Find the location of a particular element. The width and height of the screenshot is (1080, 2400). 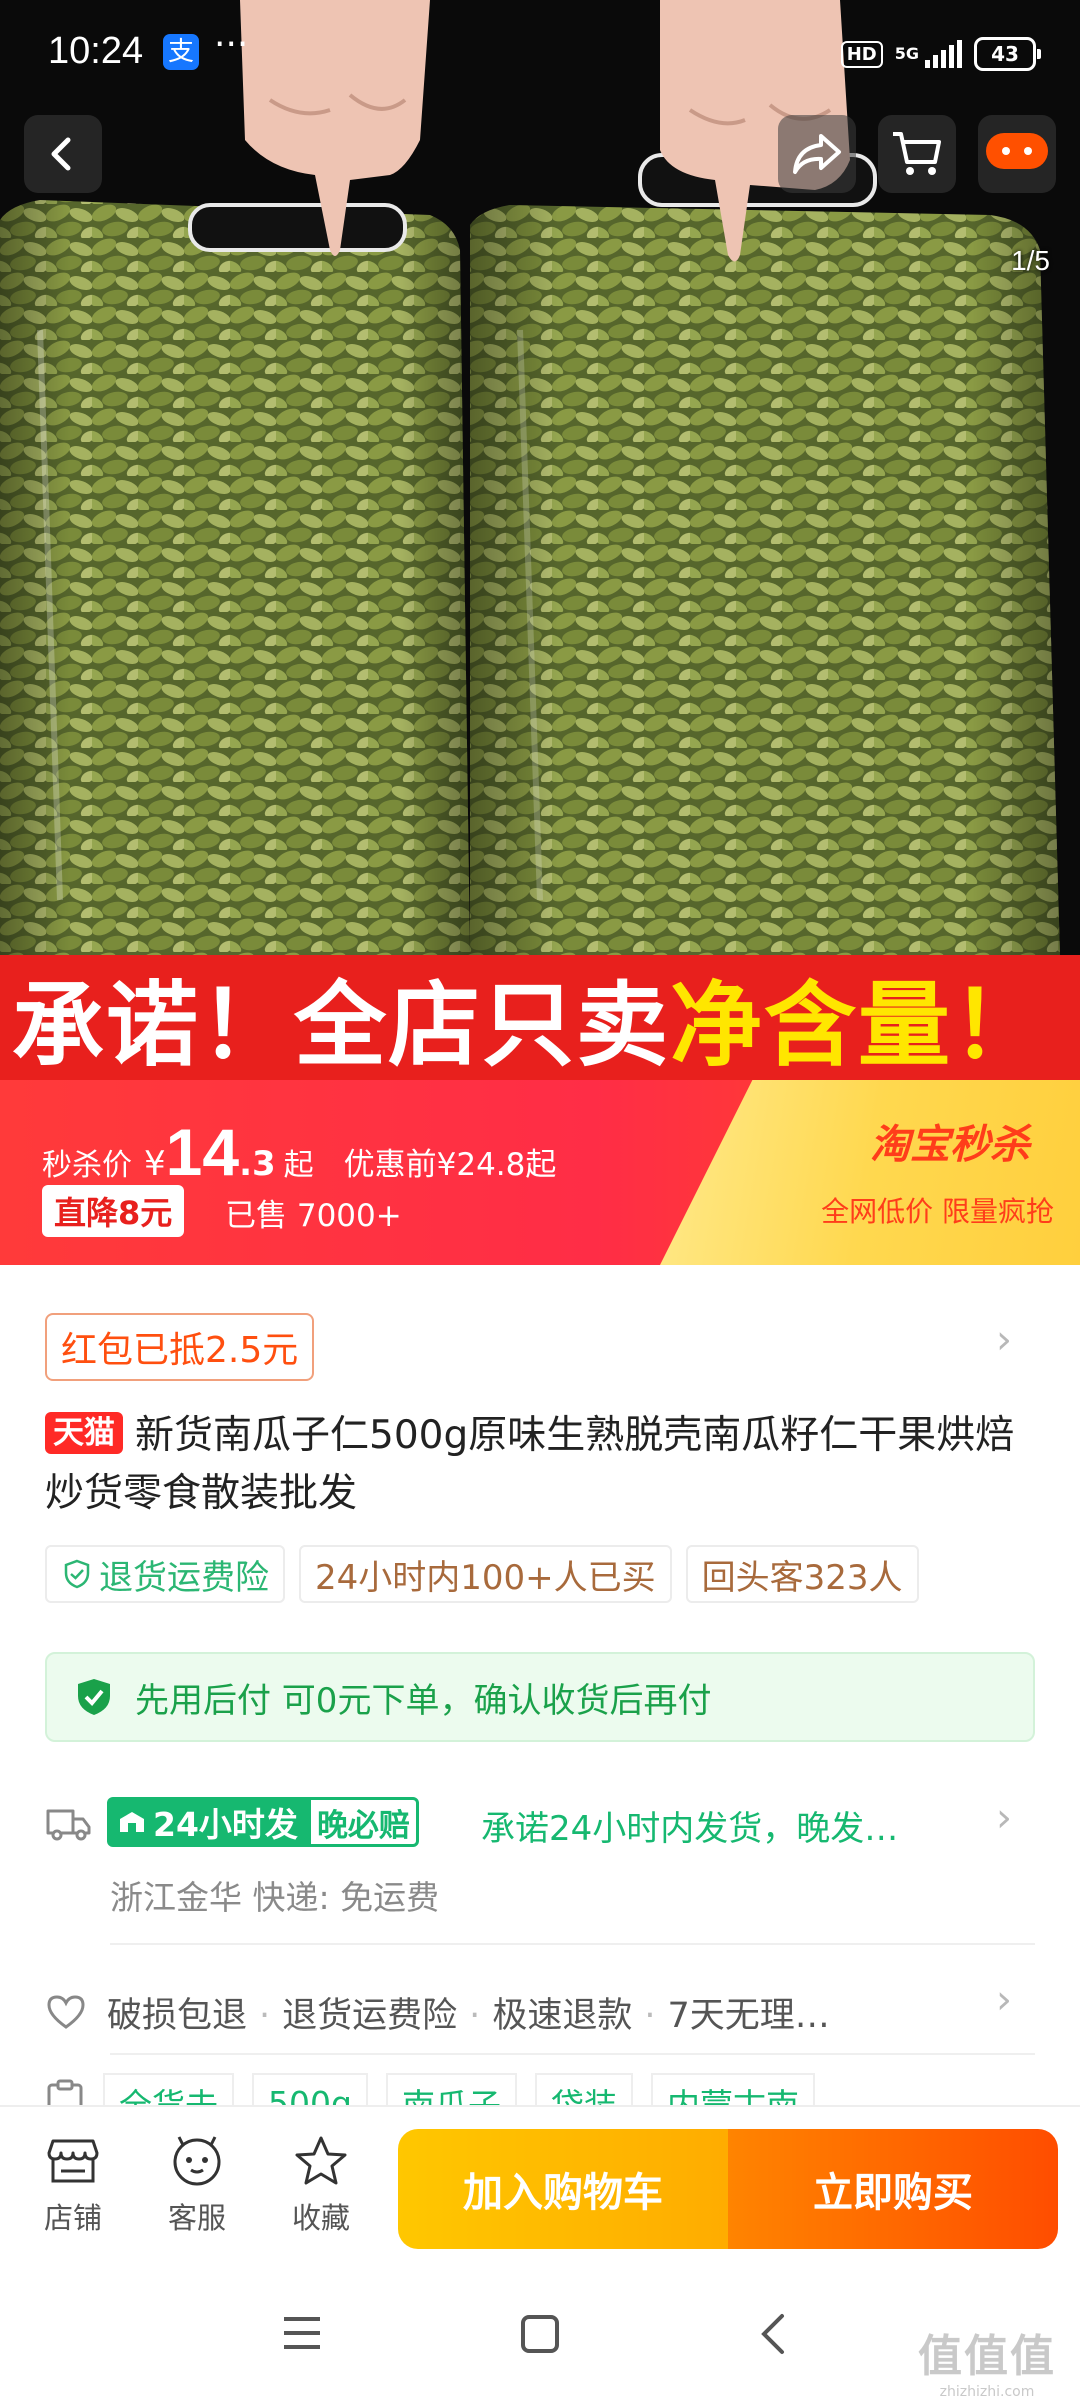

alipay-notification-icon: 支 is located at coordinates (181, 52).